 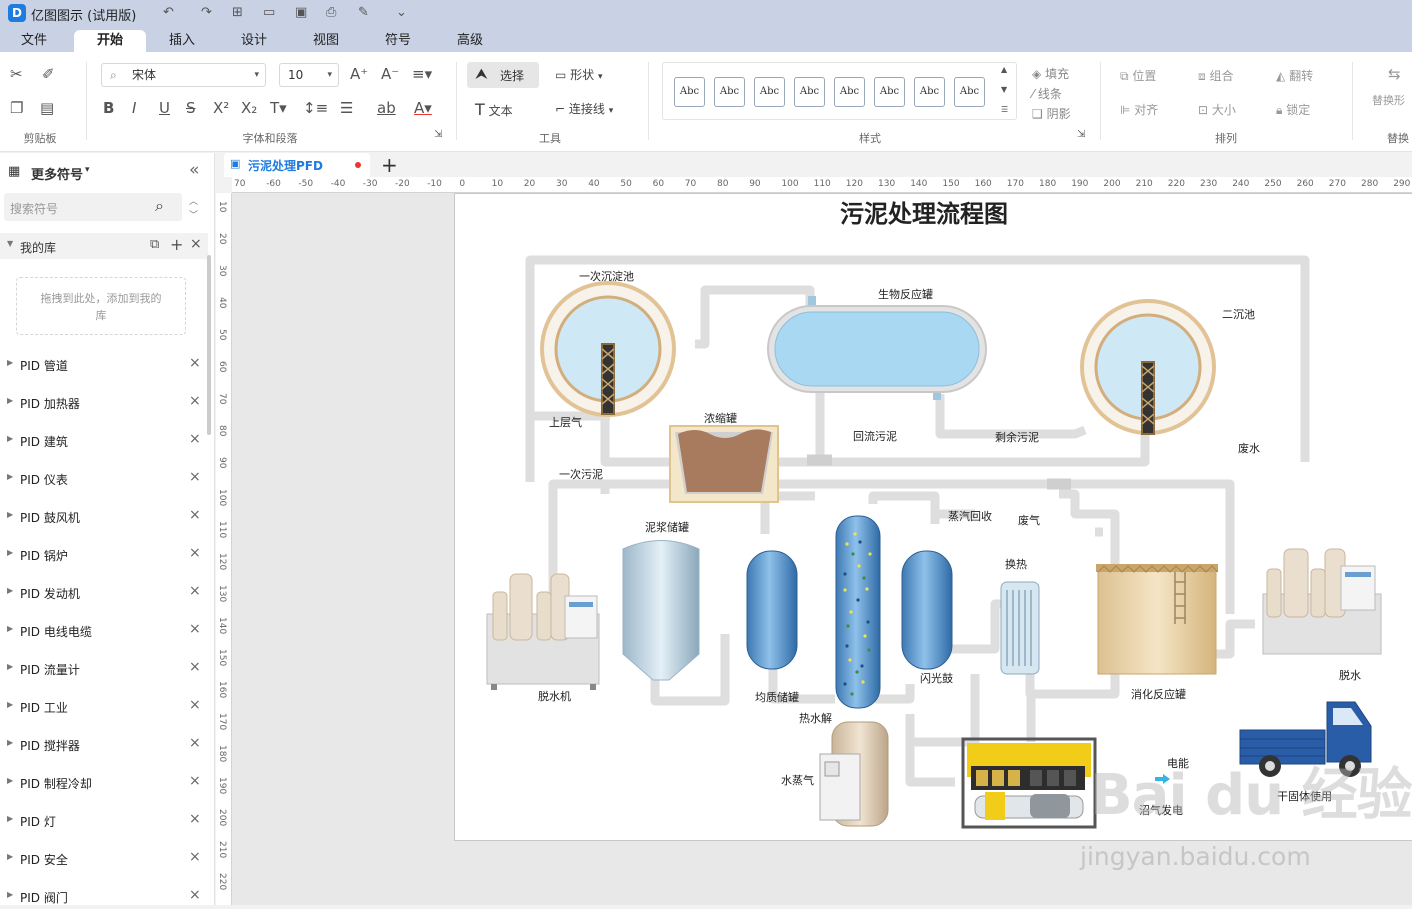 What do you see at coordinates (105, 593) in the screenshot?
I see `library-item: ▶ PID 发动机 ×` at bounding box center [105, 593].